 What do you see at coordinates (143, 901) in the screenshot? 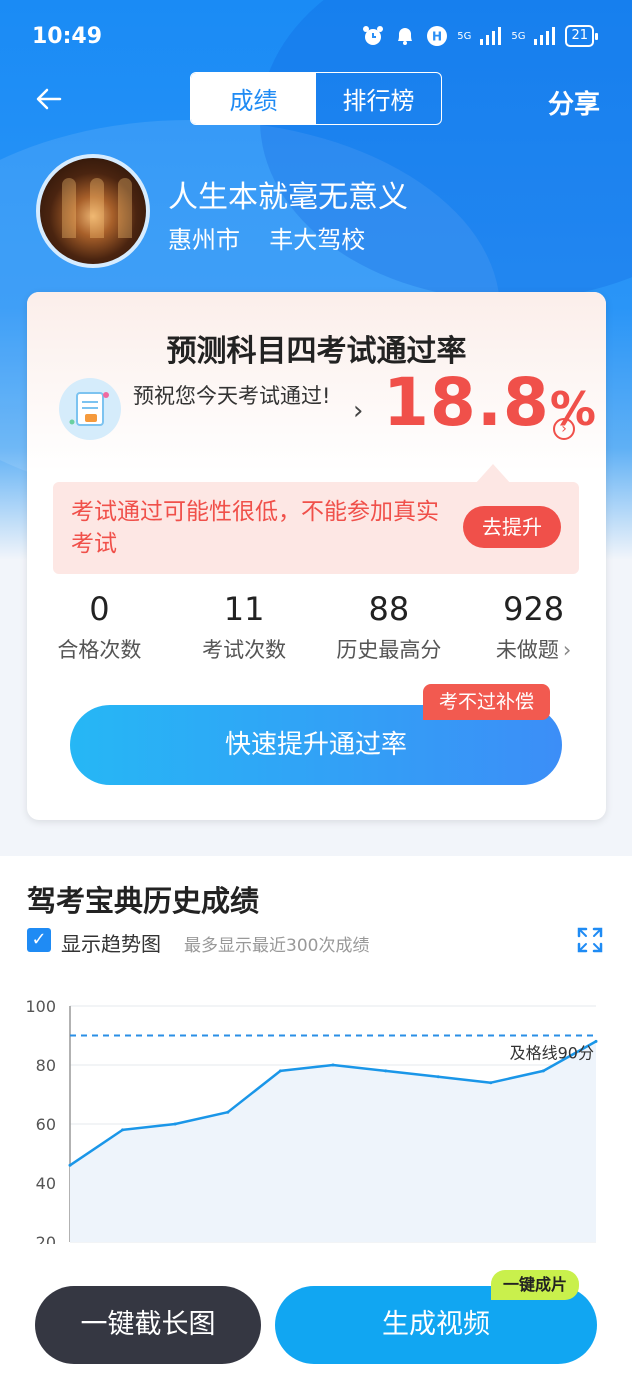
I see `history-title: 驾考宝典历史成绩` at bounding box center [143, 901].